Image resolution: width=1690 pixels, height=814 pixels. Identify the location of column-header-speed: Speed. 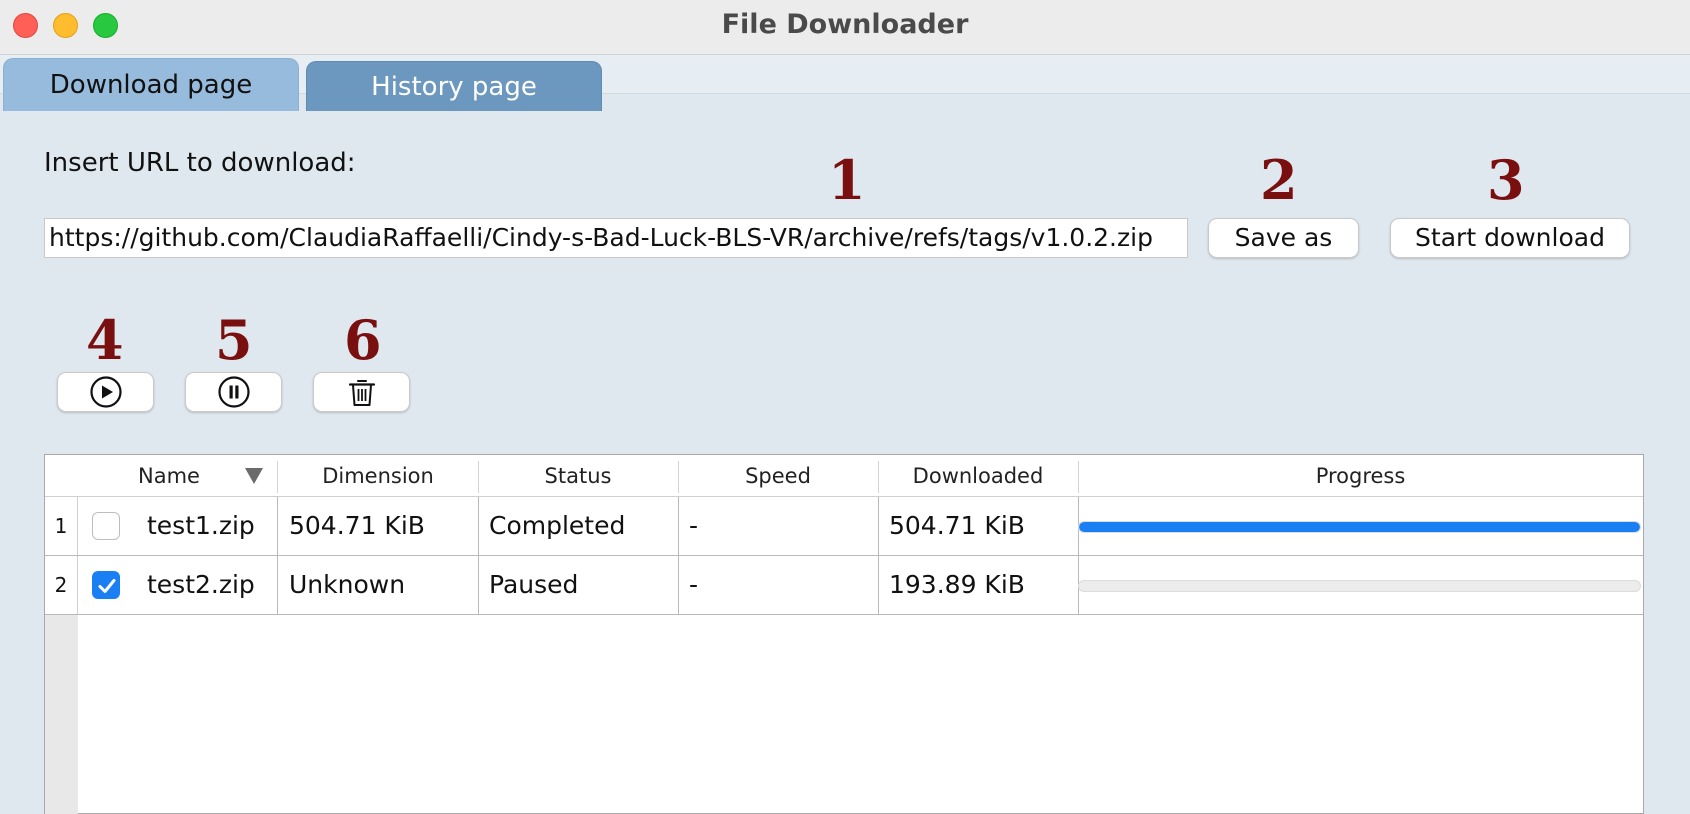
(778, 476).